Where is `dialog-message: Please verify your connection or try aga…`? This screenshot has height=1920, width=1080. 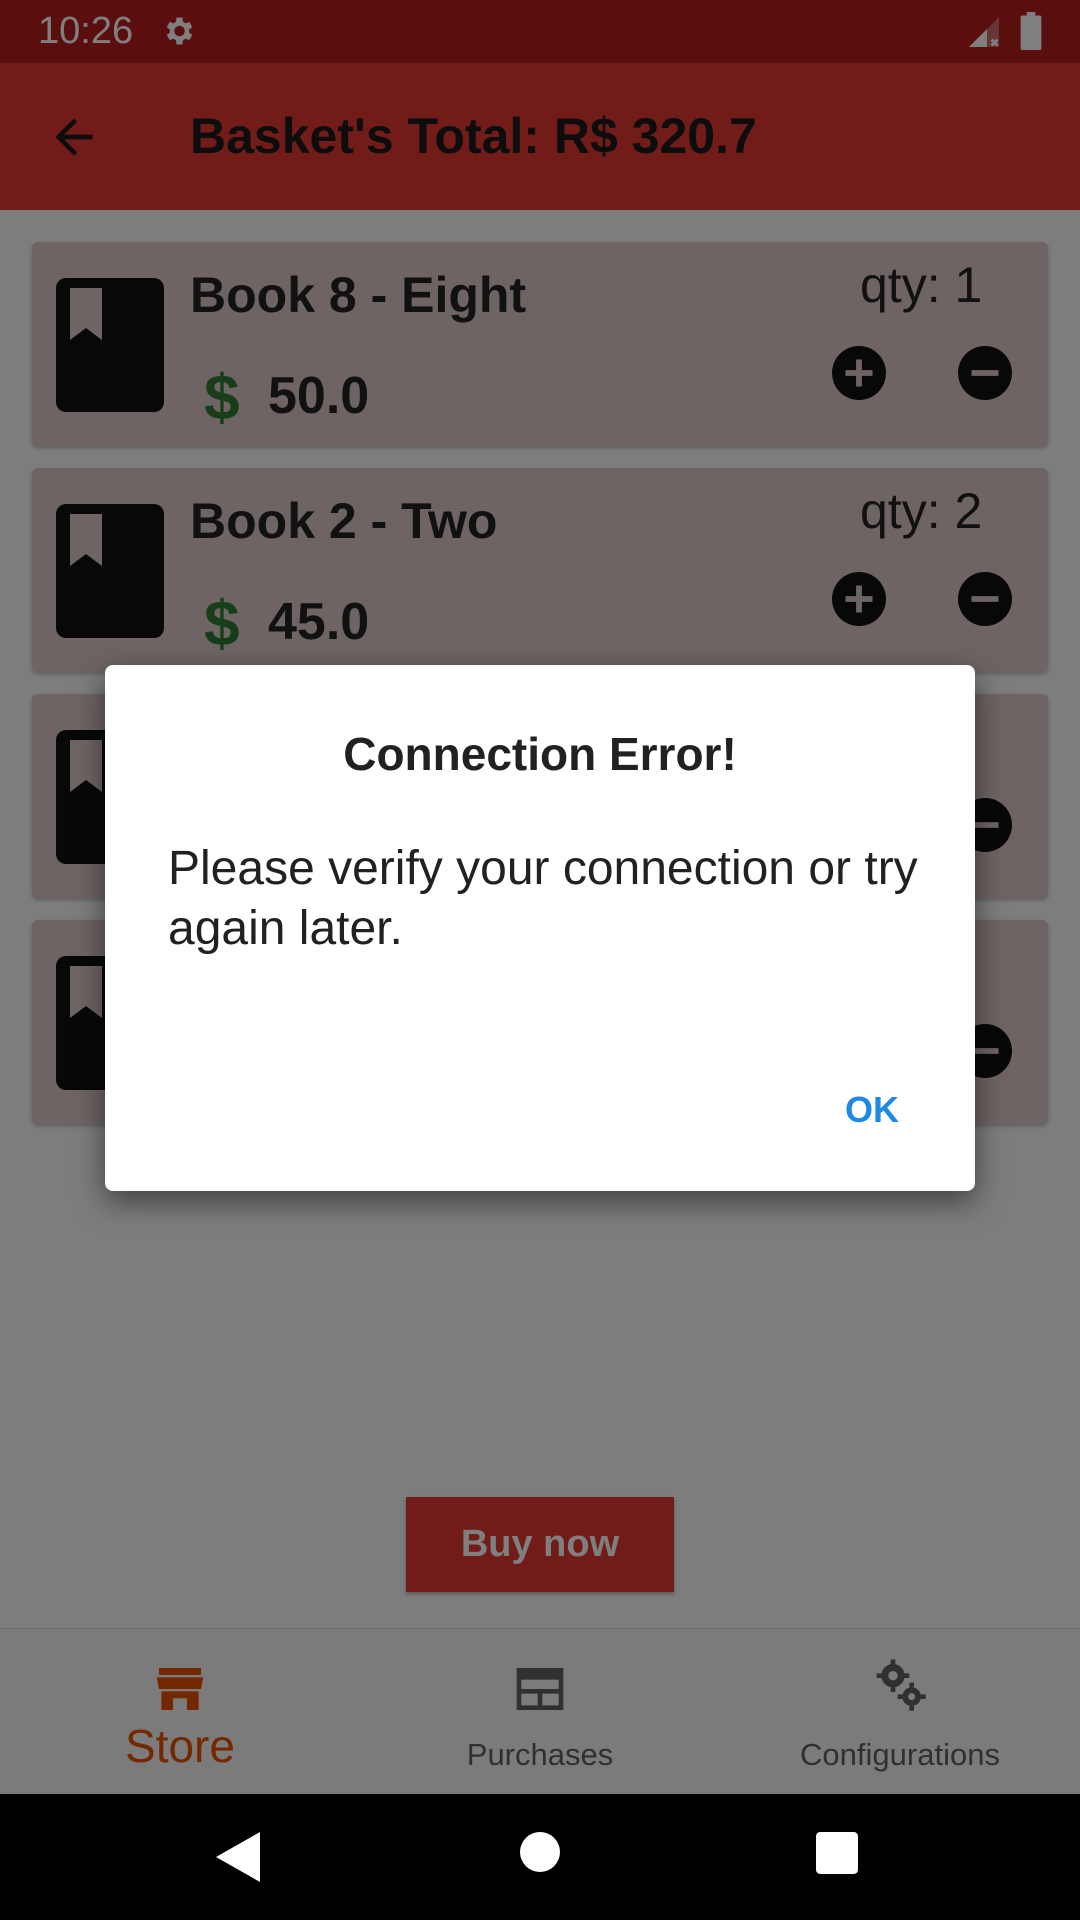 dialog-message: Please verify your connection or try aga… is located at coordinates (543, 898).